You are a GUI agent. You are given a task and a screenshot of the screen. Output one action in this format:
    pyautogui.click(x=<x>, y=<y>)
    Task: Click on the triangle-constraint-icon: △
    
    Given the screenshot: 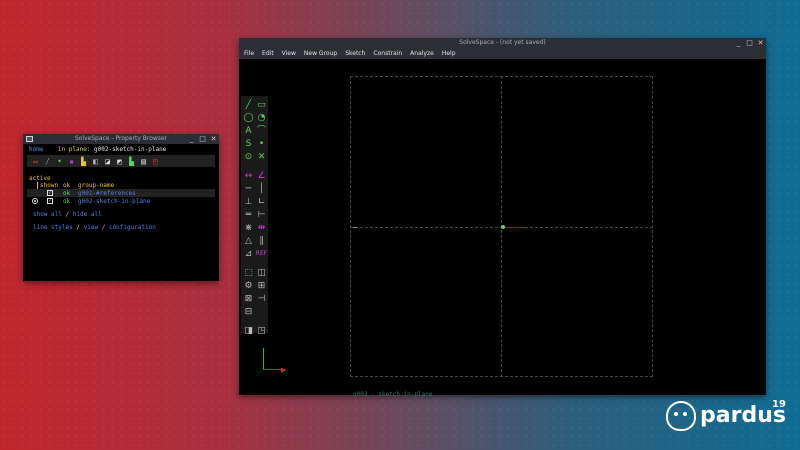 What is the action you would take?
    pyautogui.click(x=248, y=241)
    